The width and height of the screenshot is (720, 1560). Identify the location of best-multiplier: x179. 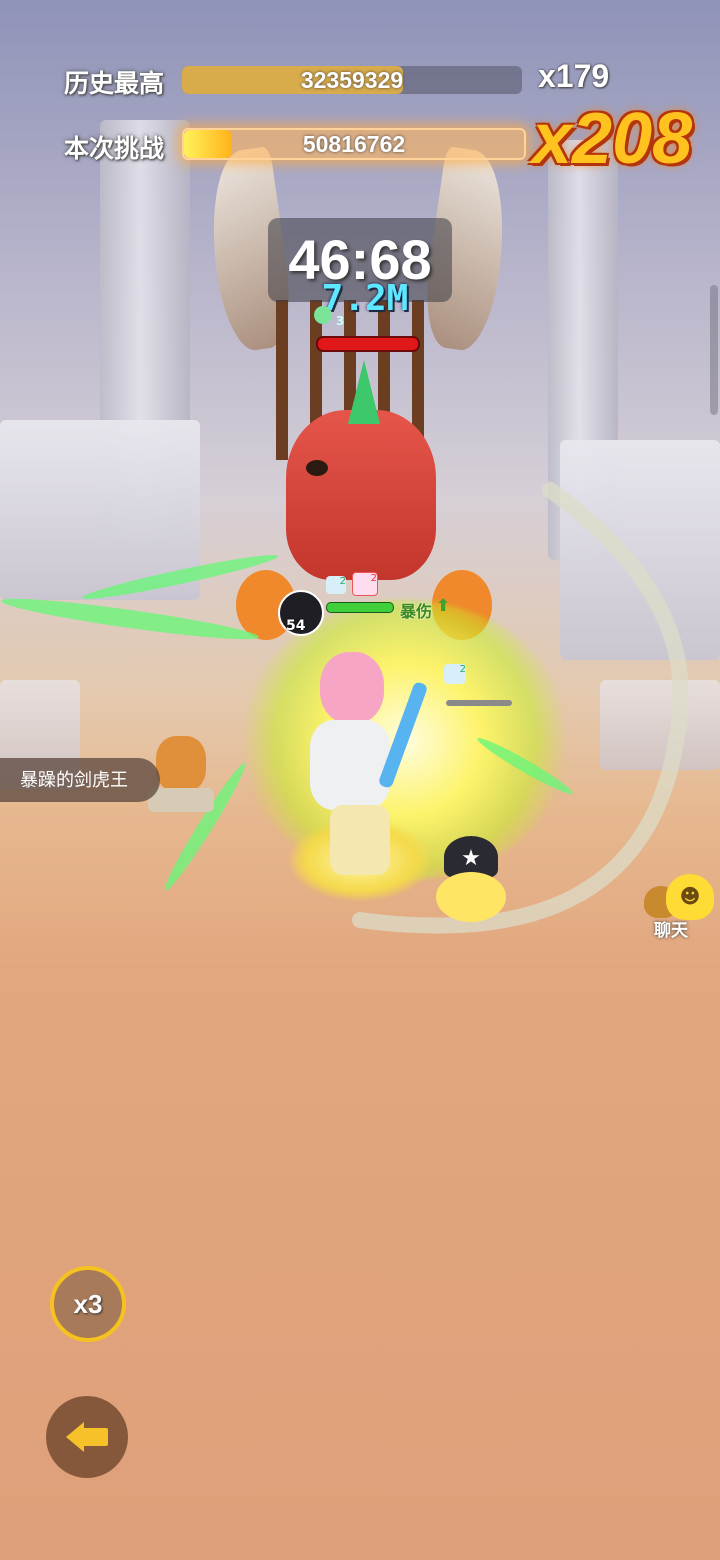
(574, 76).